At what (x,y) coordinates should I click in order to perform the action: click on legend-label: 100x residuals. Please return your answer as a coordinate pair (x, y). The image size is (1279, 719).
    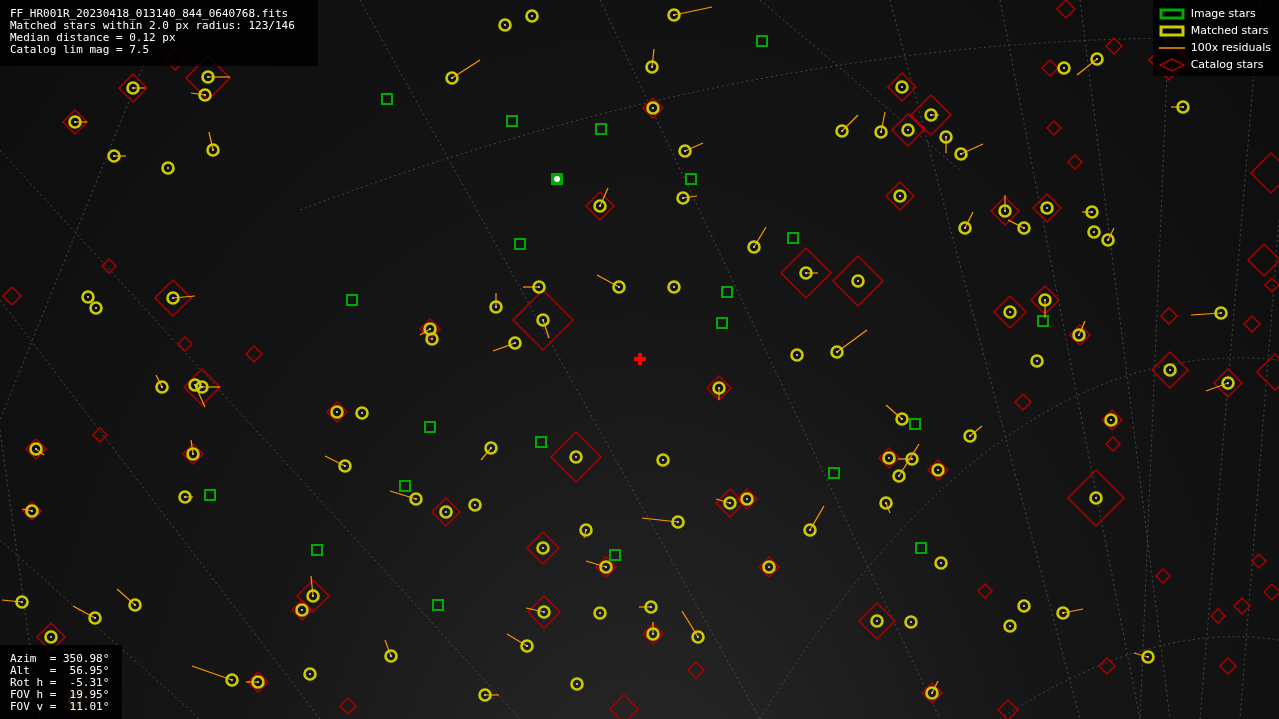
    Looking at the image, I should click on (1230, 47).